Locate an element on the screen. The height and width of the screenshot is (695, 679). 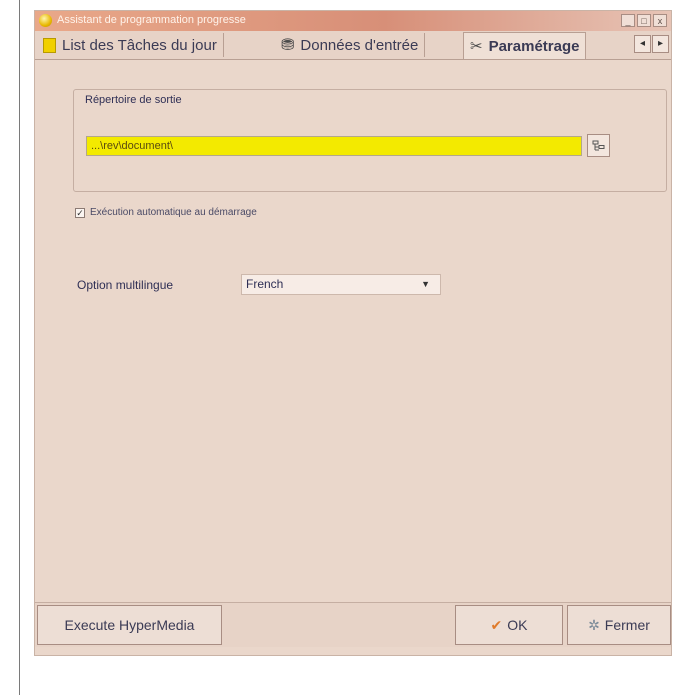
window-controls: _ □ x is located at coordinates (644, 20).